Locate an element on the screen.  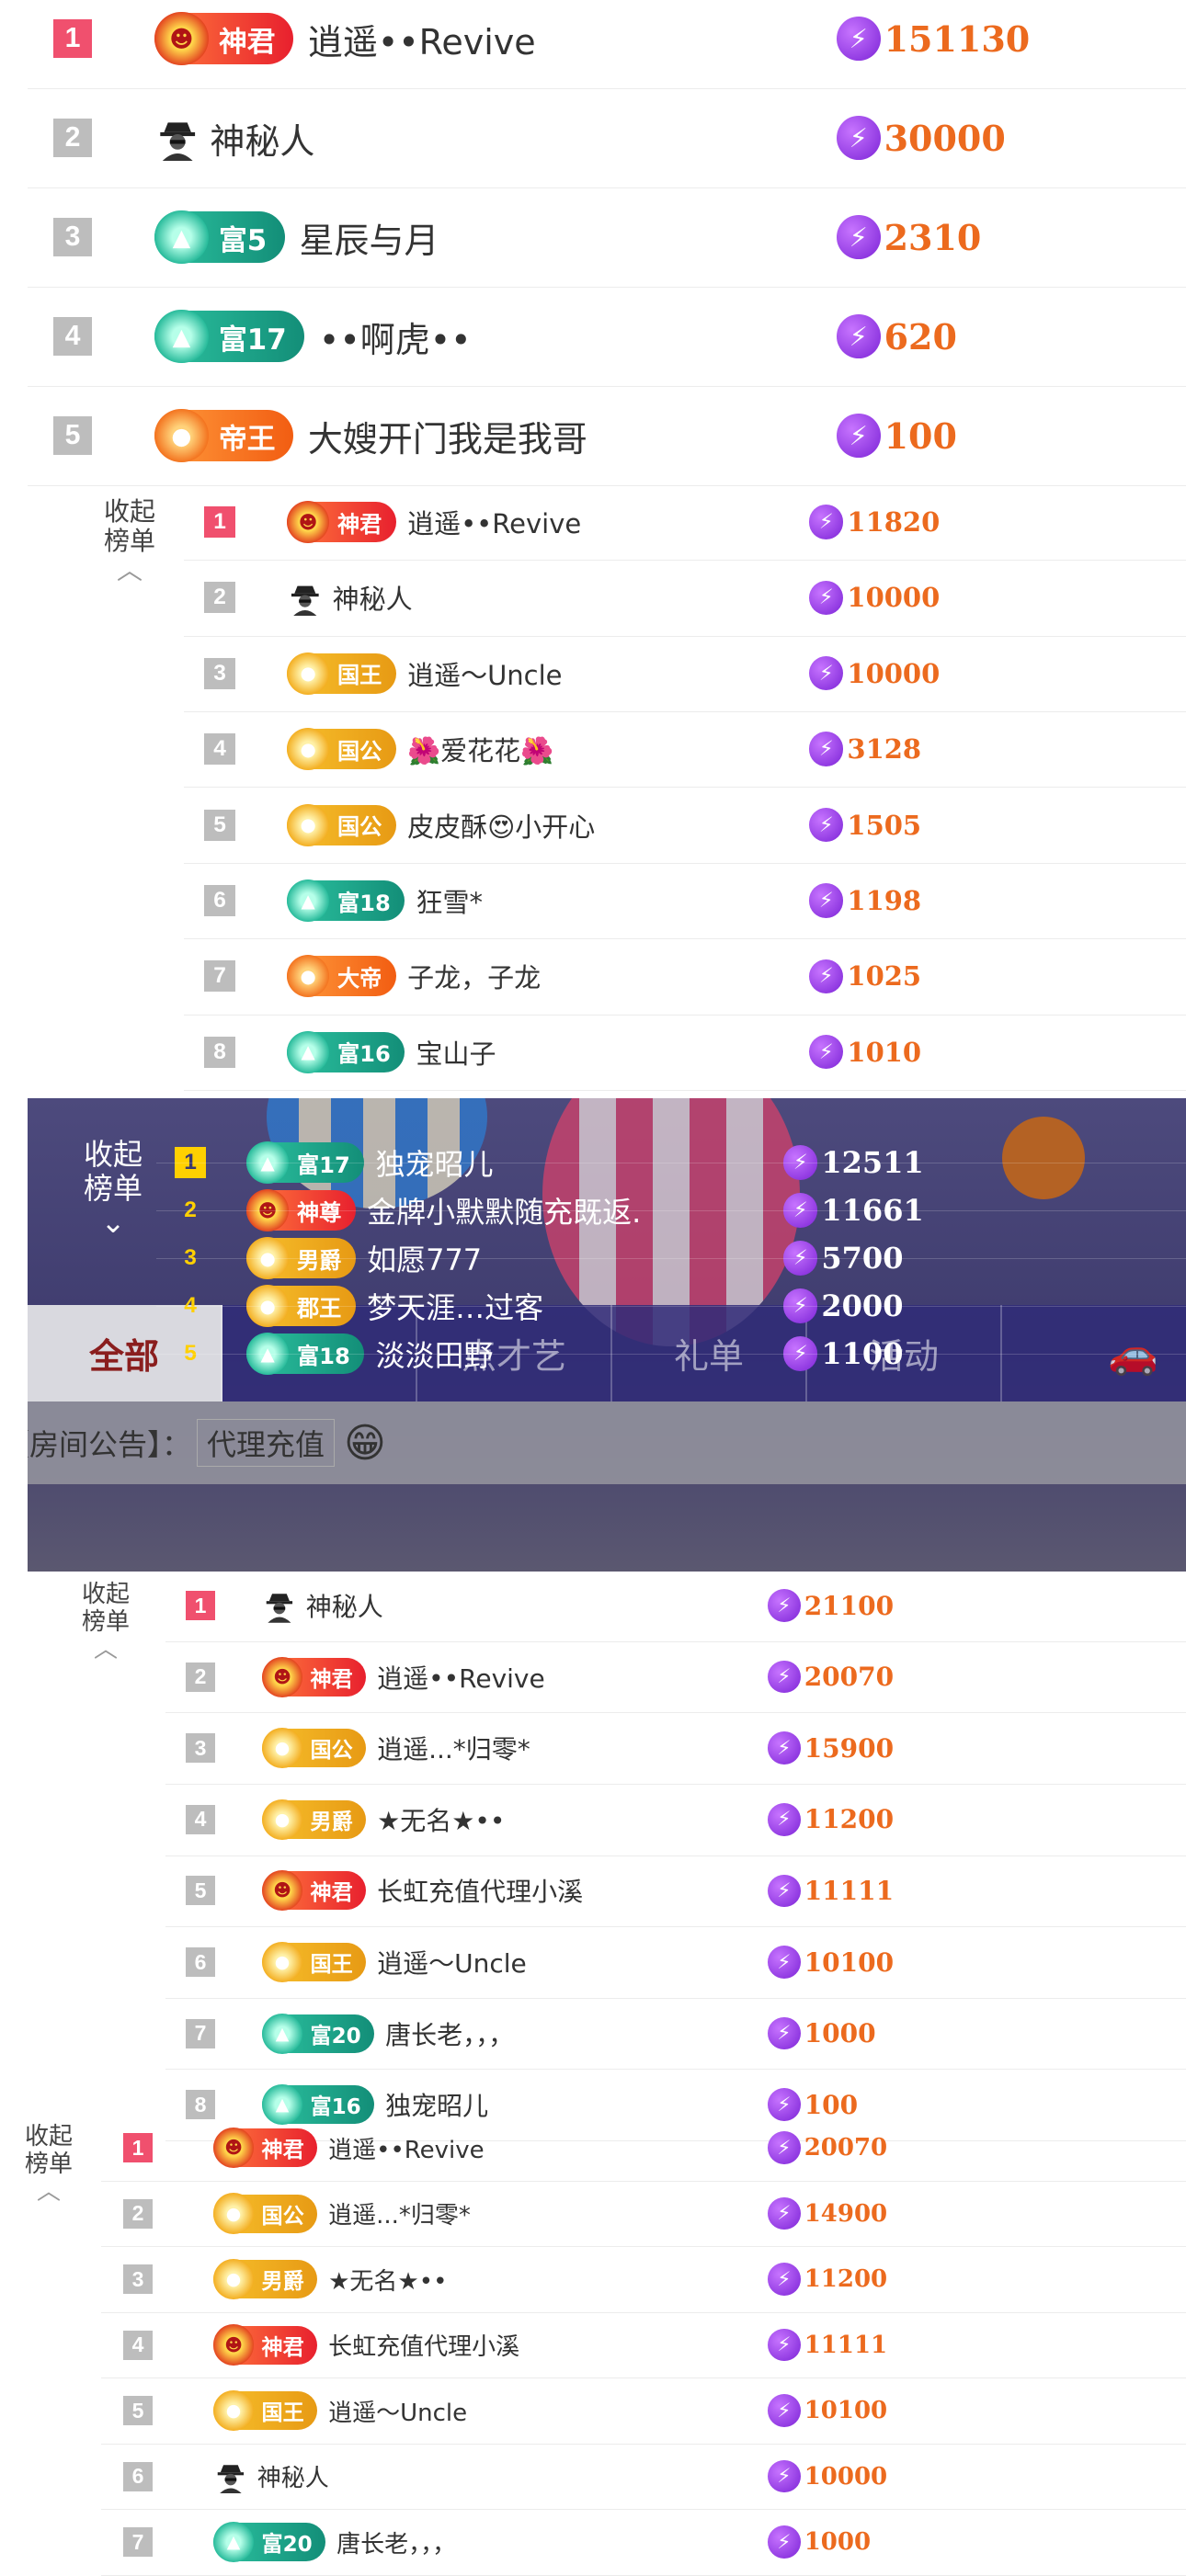
title-badge: ▲ 富5 is located at coordinates (219, 237).